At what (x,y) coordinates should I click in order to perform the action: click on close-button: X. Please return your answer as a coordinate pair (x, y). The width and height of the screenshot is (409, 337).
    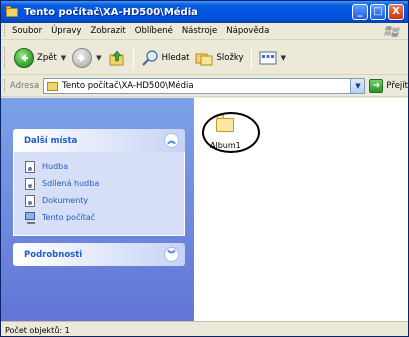
    Looking at the image, I should click on (396, 12).